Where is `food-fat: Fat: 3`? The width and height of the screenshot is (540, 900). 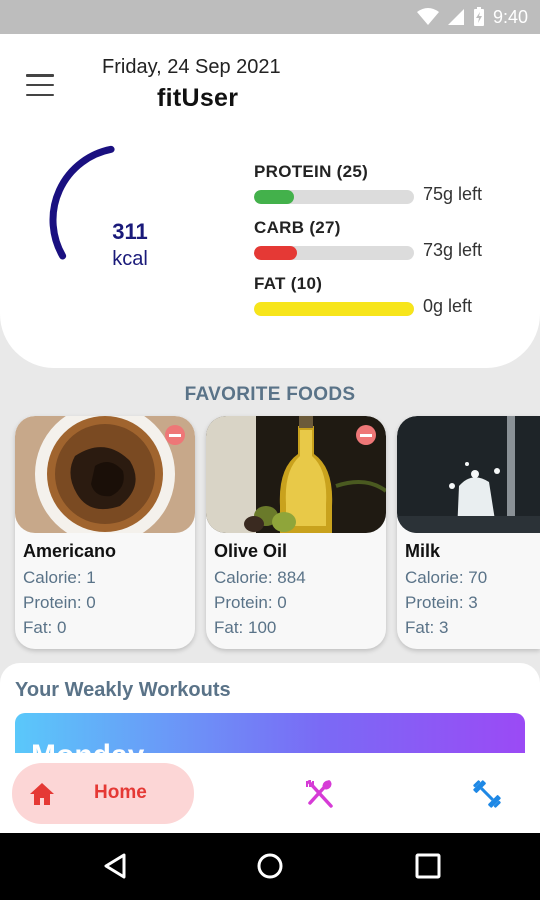
food-fat: Fat: 3 is located at coordinates (427, 627).